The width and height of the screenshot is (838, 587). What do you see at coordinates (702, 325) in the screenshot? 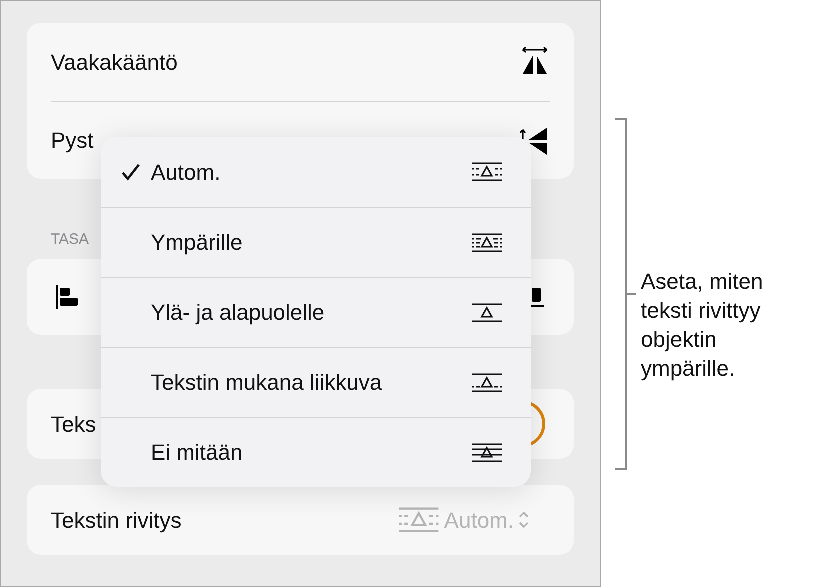
I see `annotation-text: Aseta, miten teksti rivittyy objektin ympärille.` at bounding box center [702, 325].